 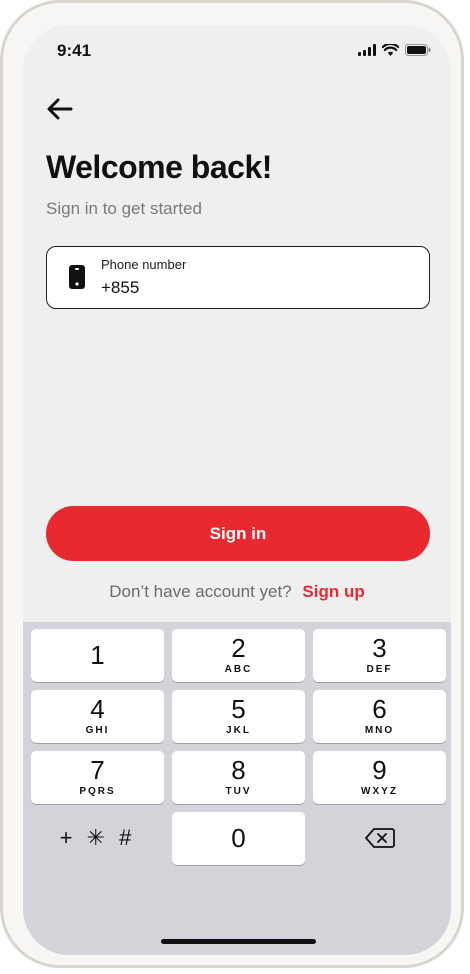 I want to click on key-digit: 2, so click(x=238, y=648).